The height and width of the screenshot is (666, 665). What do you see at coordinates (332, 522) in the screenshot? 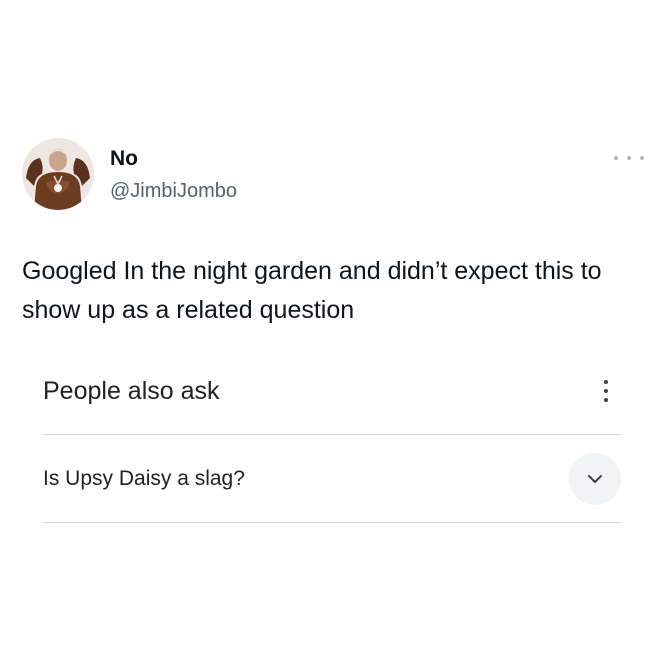
I see `divider` at bounding box center [332, 522].